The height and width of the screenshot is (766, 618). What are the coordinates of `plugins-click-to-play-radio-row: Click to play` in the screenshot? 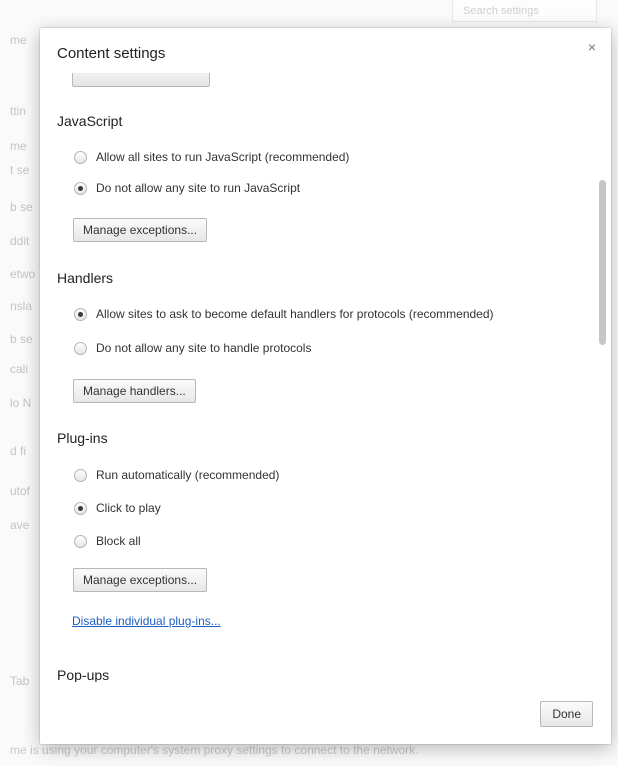 It's located at (117, 508).